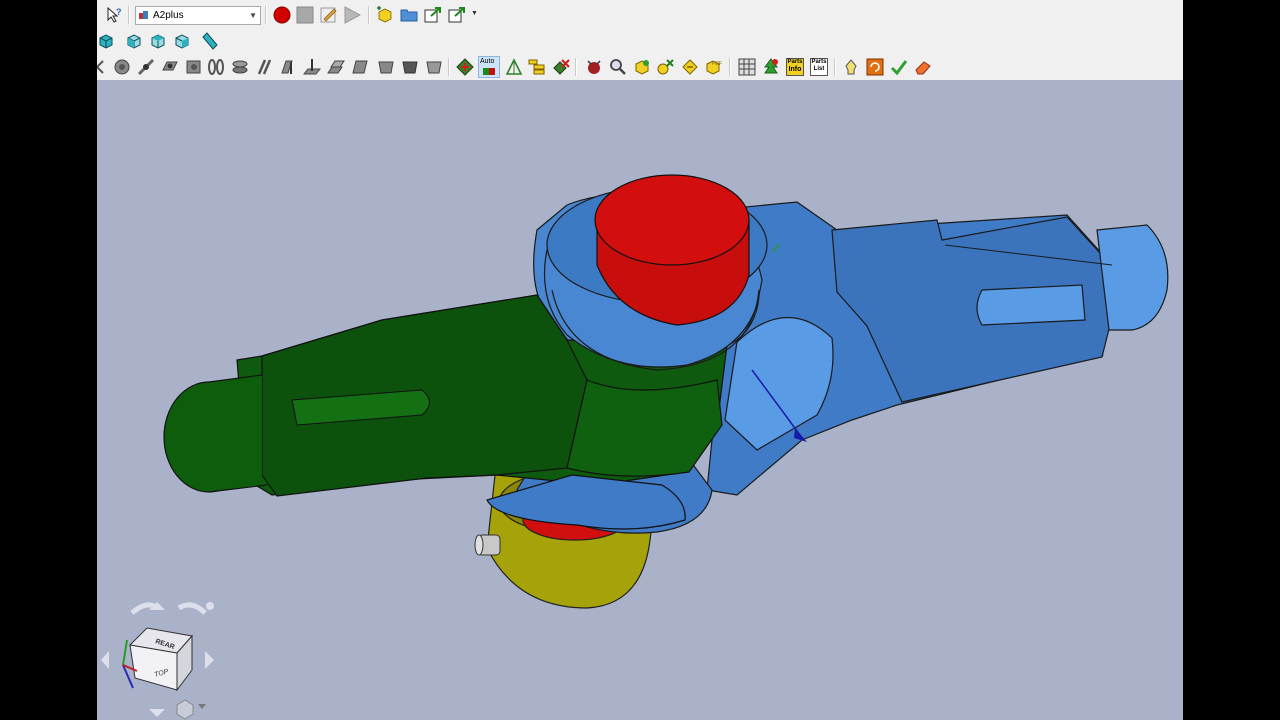 This screenshot has height=720, width=1280. Describe the element at coordinates (492, 71) in the screenshot. I see `auto-indicator-red` at that location.